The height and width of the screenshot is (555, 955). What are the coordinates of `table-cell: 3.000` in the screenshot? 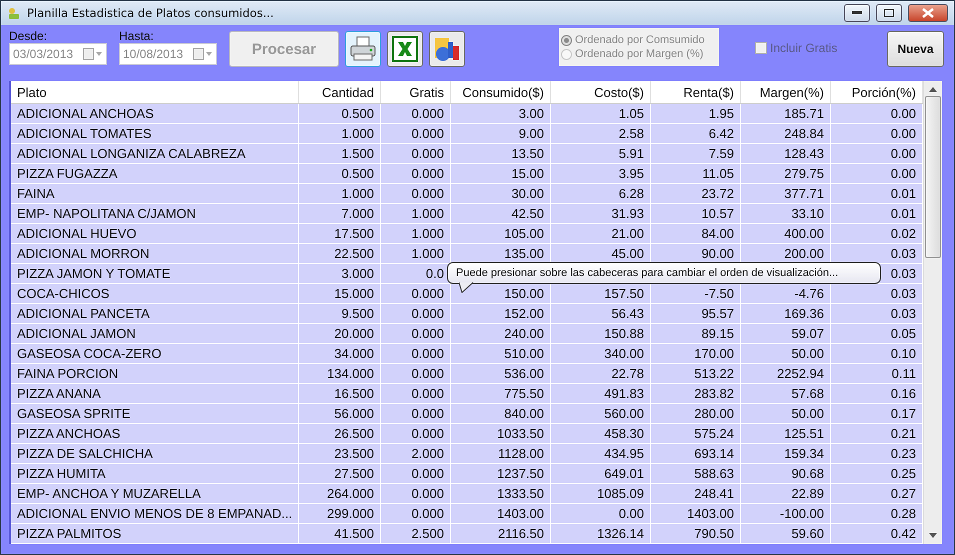 It's located at (340, 273).